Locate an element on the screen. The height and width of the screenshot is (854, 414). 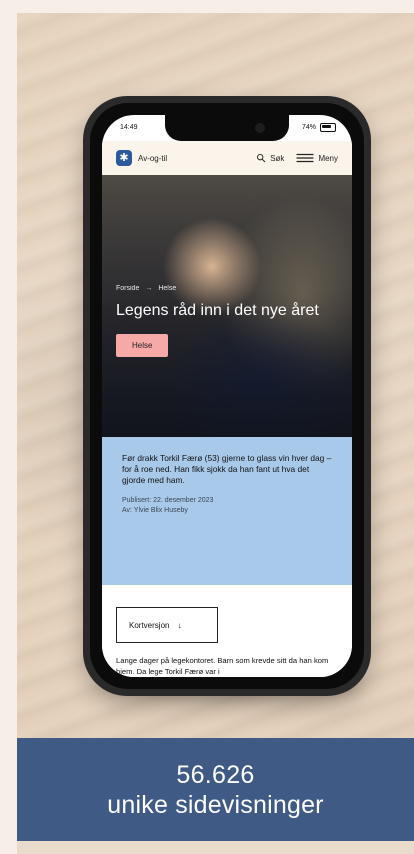
author: Av: Ylvie Blix Huseby is located at coordinates (155, 510).